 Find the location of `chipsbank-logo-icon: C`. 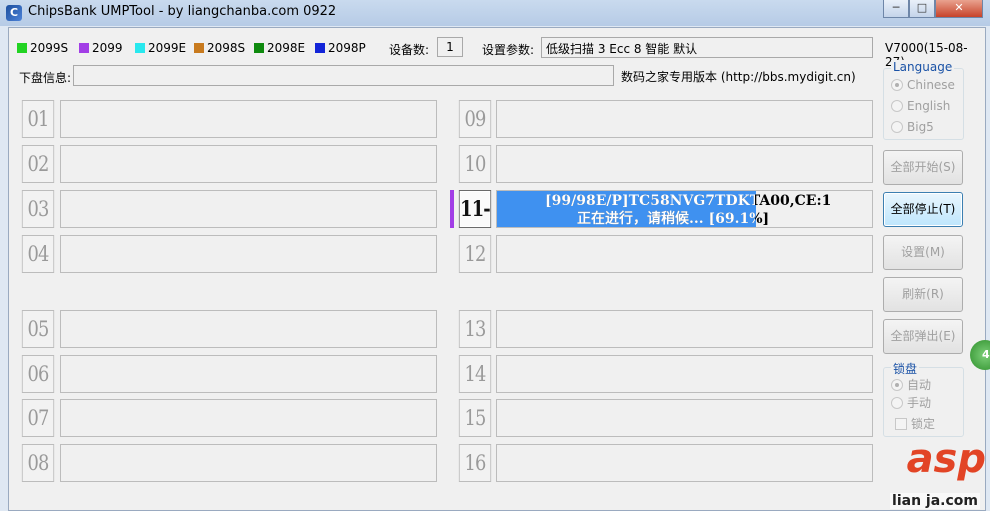

chipsbank-logo-icon: C is located at coordinates (14, 13).